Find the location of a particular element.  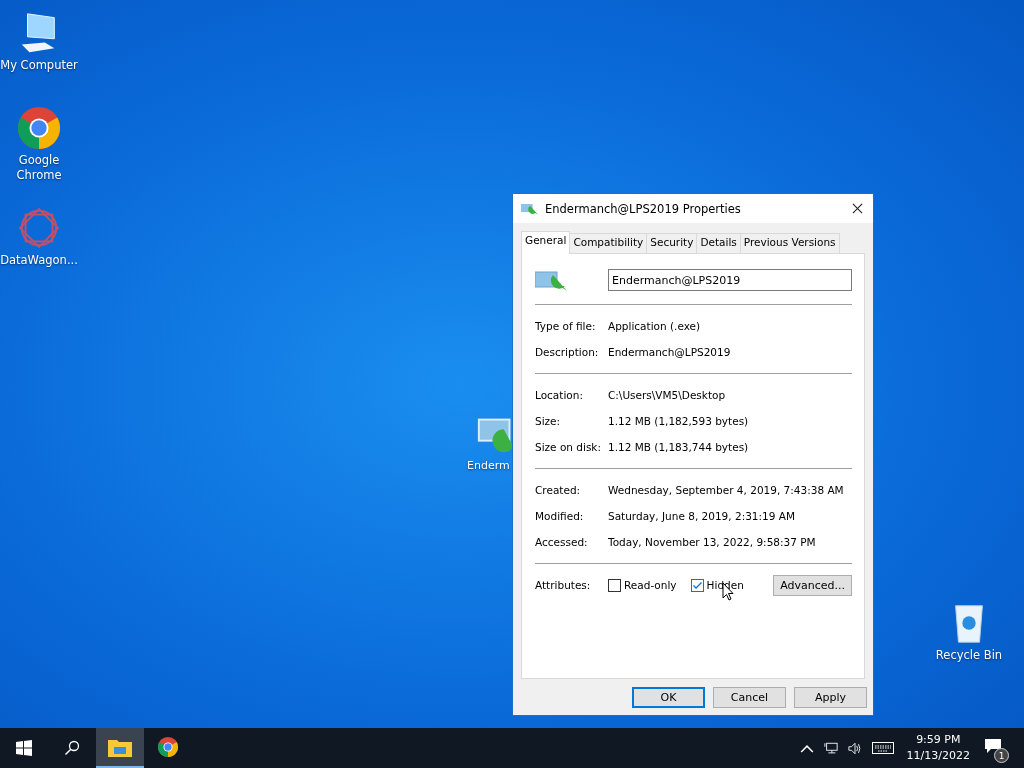

folder-taskbar-button is located at coordinates (120, 748).